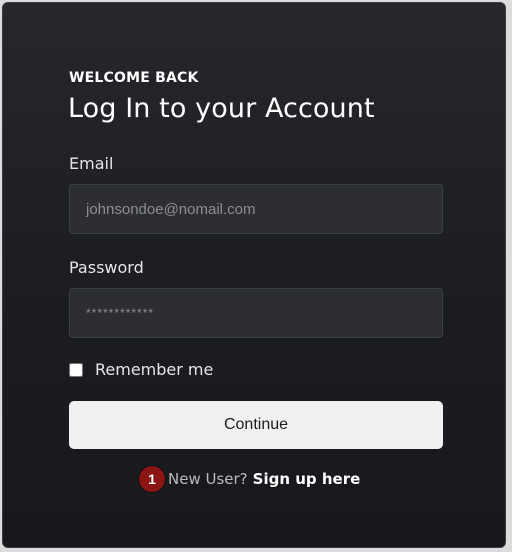 The width and height of the screenshot is (512, 552). What do you see at coordinates (154, 369) in the screenshot?
I see `remember-me-label: Remember me` at bounding box center [154, 369].